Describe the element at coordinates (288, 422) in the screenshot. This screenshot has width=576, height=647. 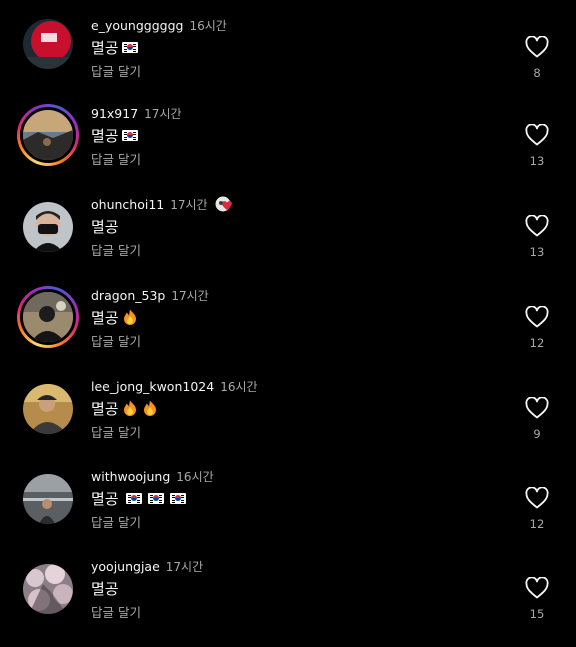
I see `comment-item: lee_jong_kwon1024 16시간 멸공 답글 달기 9` at that location.